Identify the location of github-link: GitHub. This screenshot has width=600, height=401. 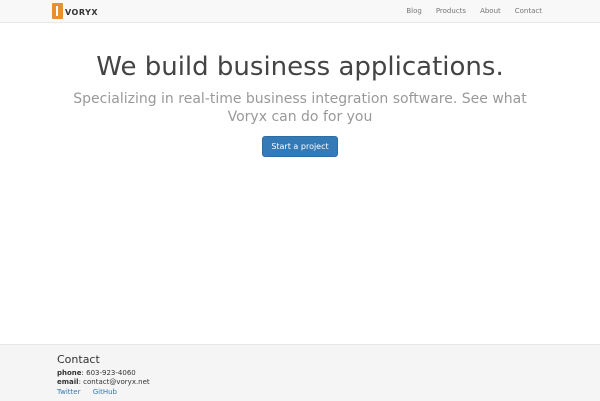
(105, 392).